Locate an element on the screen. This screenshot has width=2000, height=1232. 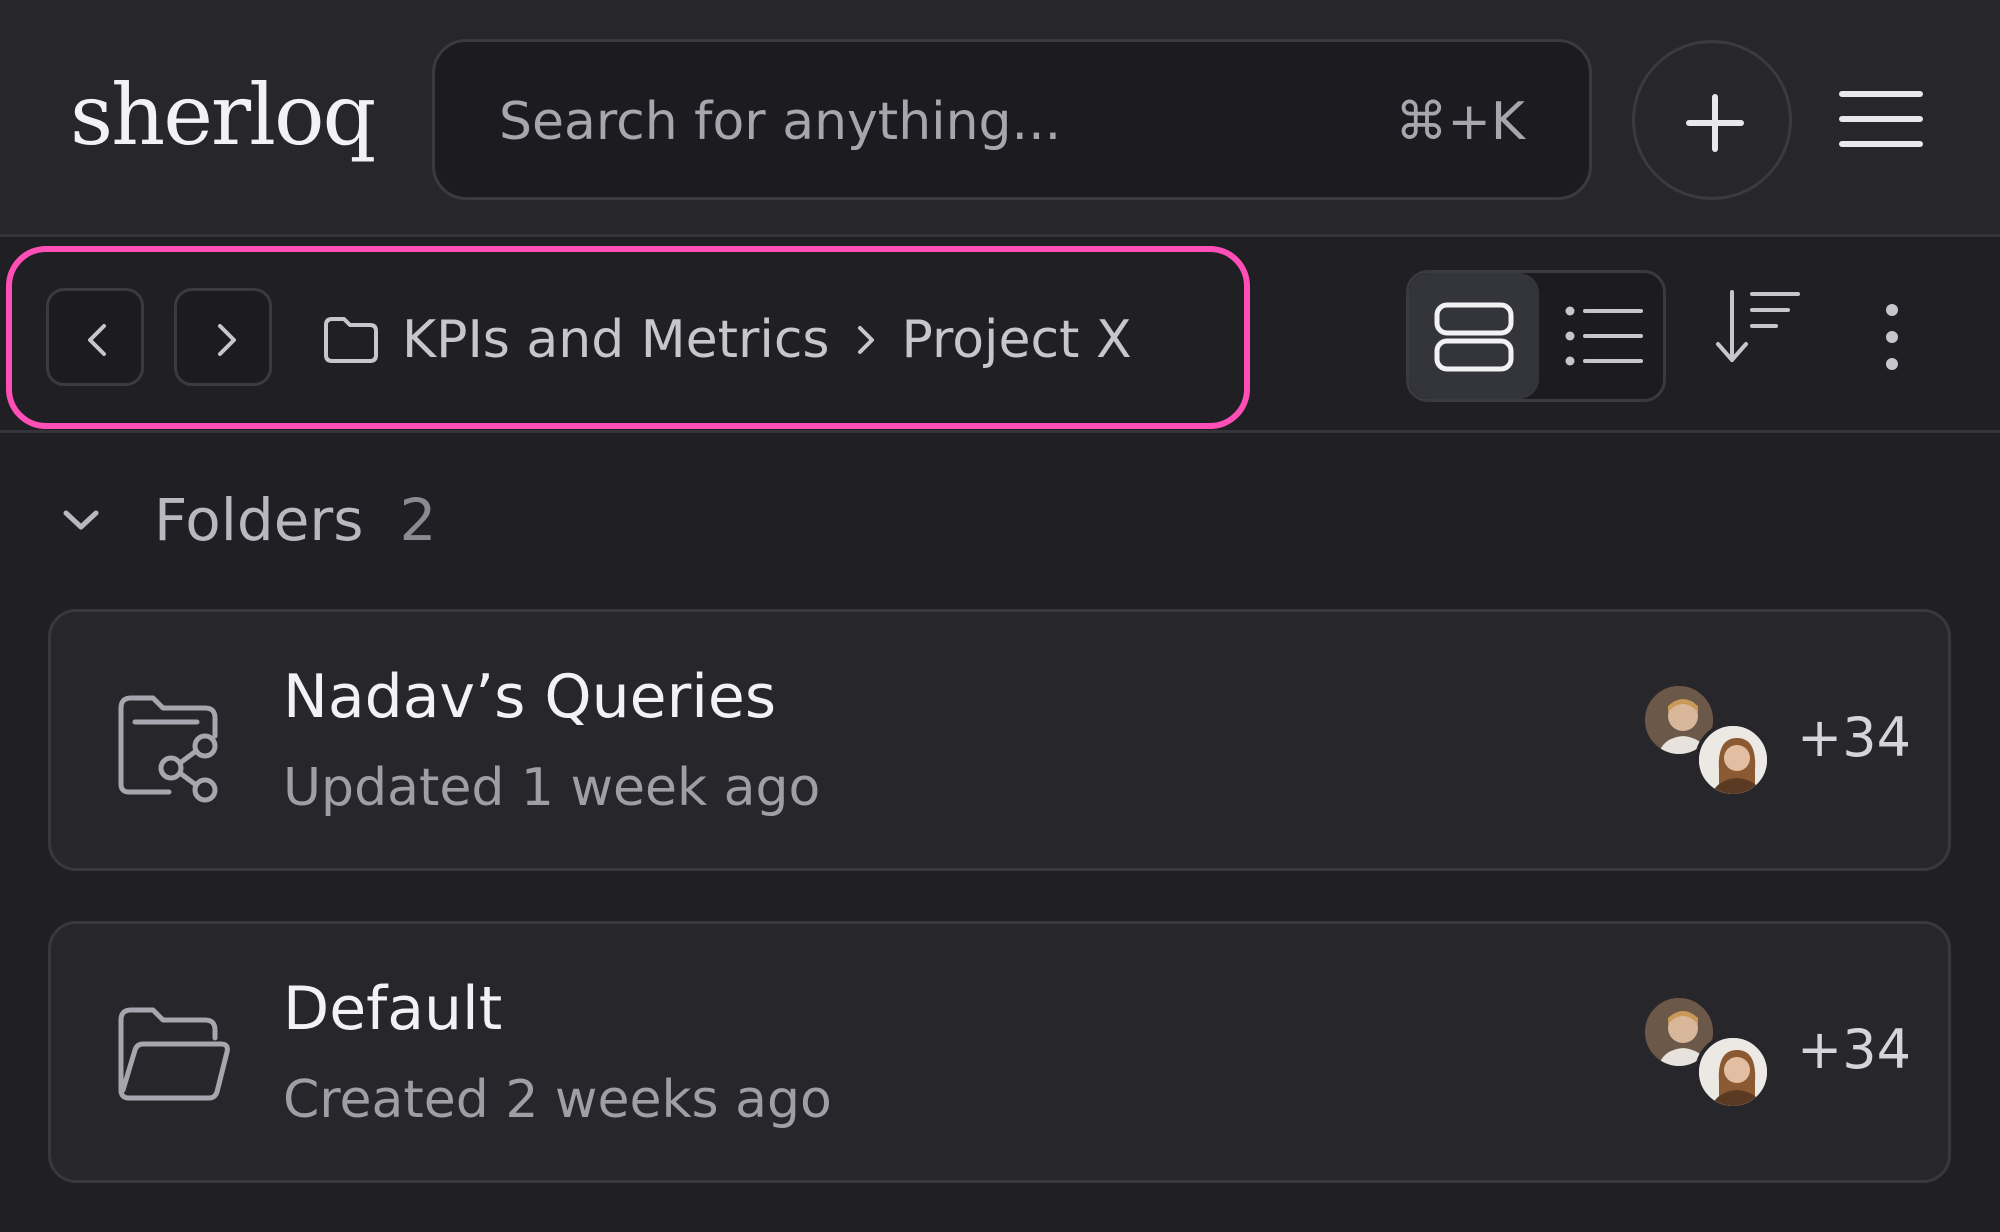
chevron-down-icon is located at coordinates (81, 520).